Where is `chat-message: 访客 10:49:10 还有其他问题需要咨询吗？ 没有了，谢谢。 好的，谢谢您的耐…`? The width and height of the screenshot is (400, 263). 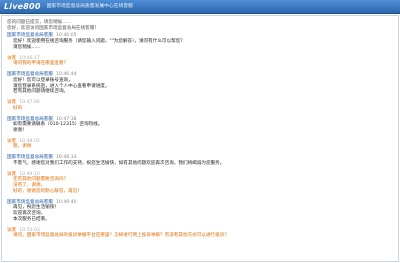 chat-message: 访客 10:49:10 还有其他问题需要咨询吗？ 没有了，谢谢。 好的，谢谢您的耐… is located at coordinates (200, 183).